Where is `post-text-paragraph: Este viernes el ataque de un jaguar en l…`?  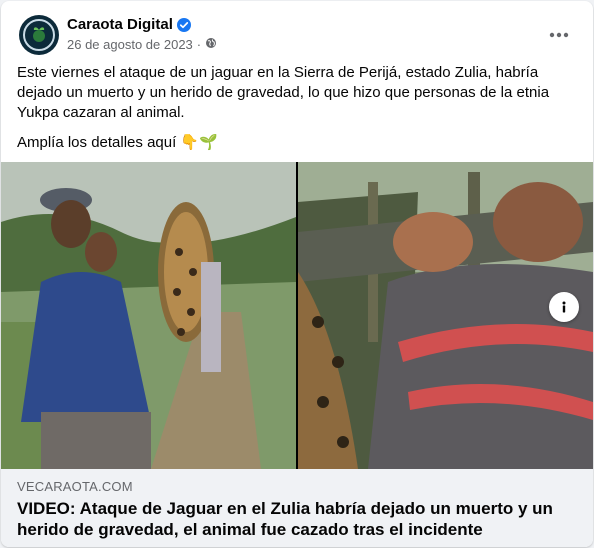
post-text-paragraph: Este viernes el ataque de un jaguar en l… is located at coordinates (283, 92).